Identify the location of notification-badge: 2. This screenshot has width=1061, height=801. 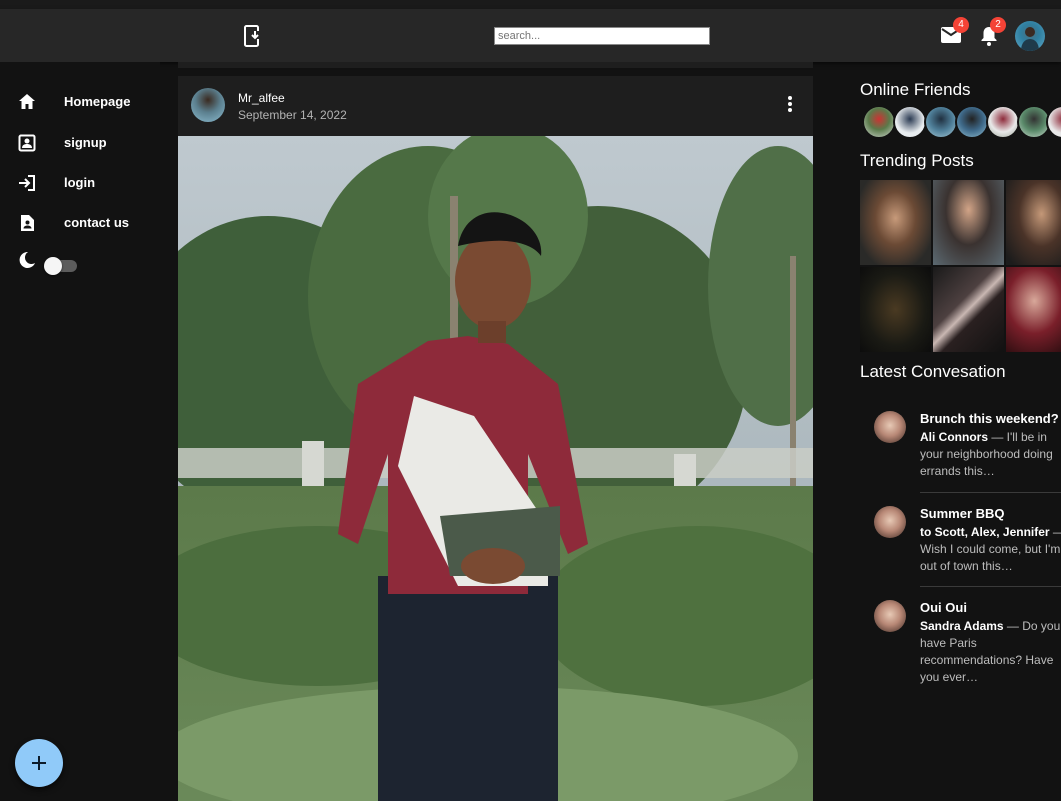
(998, 25).